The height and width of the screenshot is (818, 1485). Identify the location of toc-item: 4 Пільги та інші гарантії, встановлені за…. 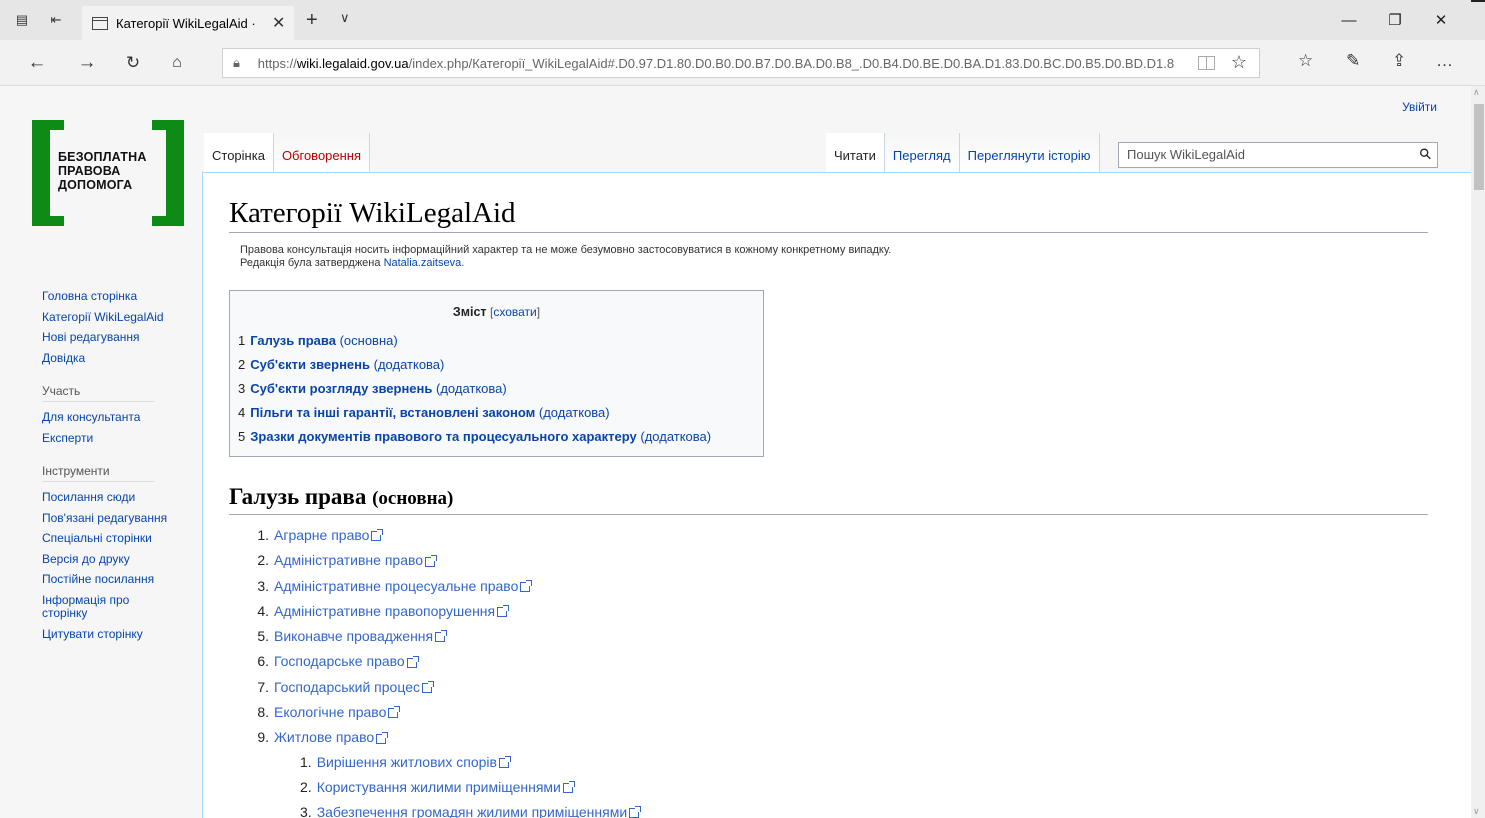
(500, 413).